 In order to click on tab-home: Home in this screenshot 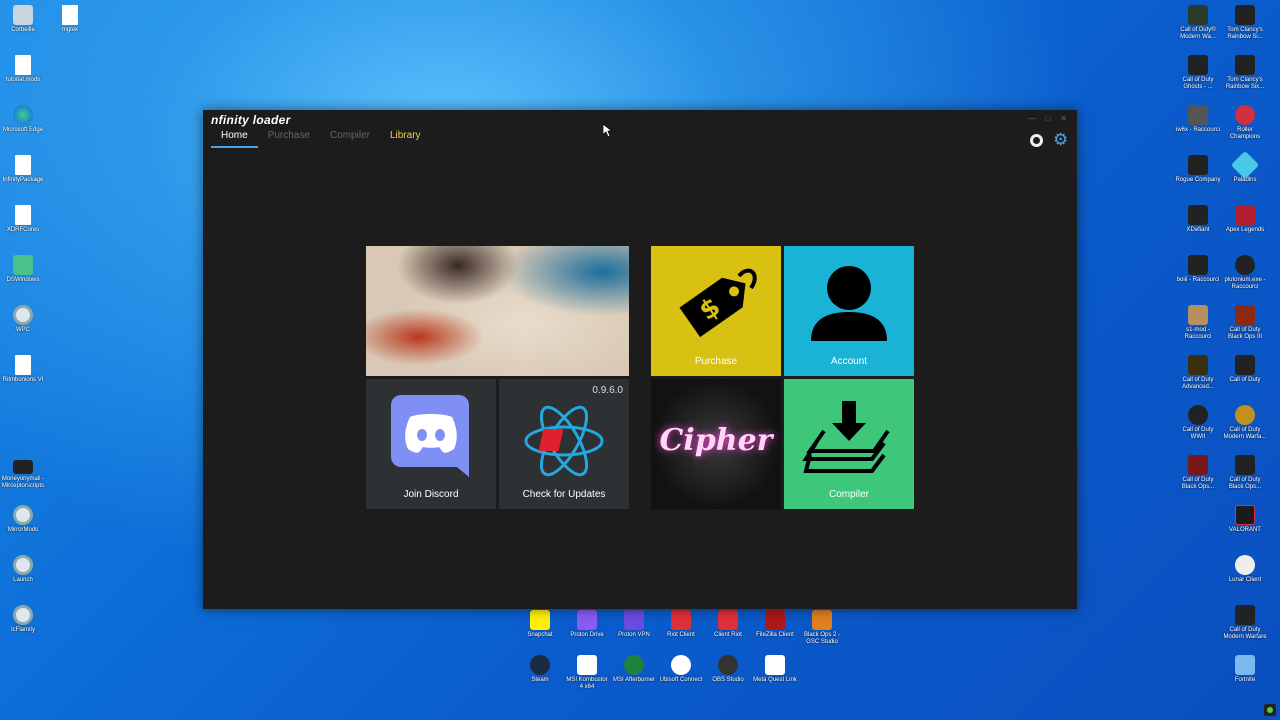, I will do `click(234, 139)`.